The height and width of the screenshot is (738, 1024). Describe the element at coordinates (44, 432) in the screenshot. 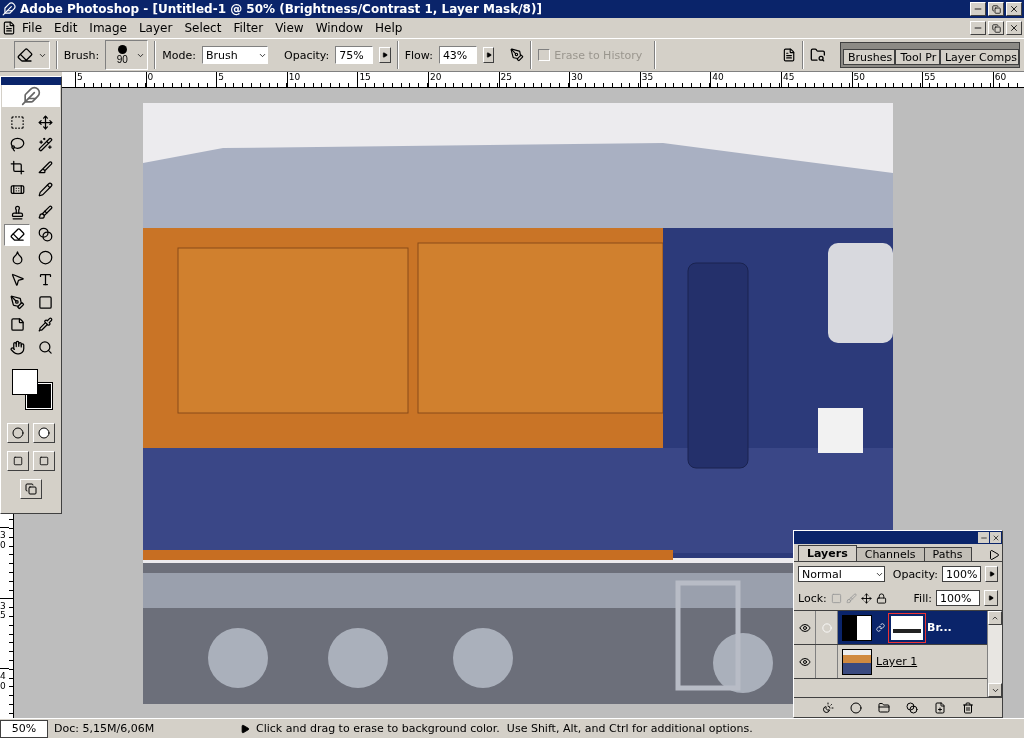

I see `quick-mask-button` at that location.